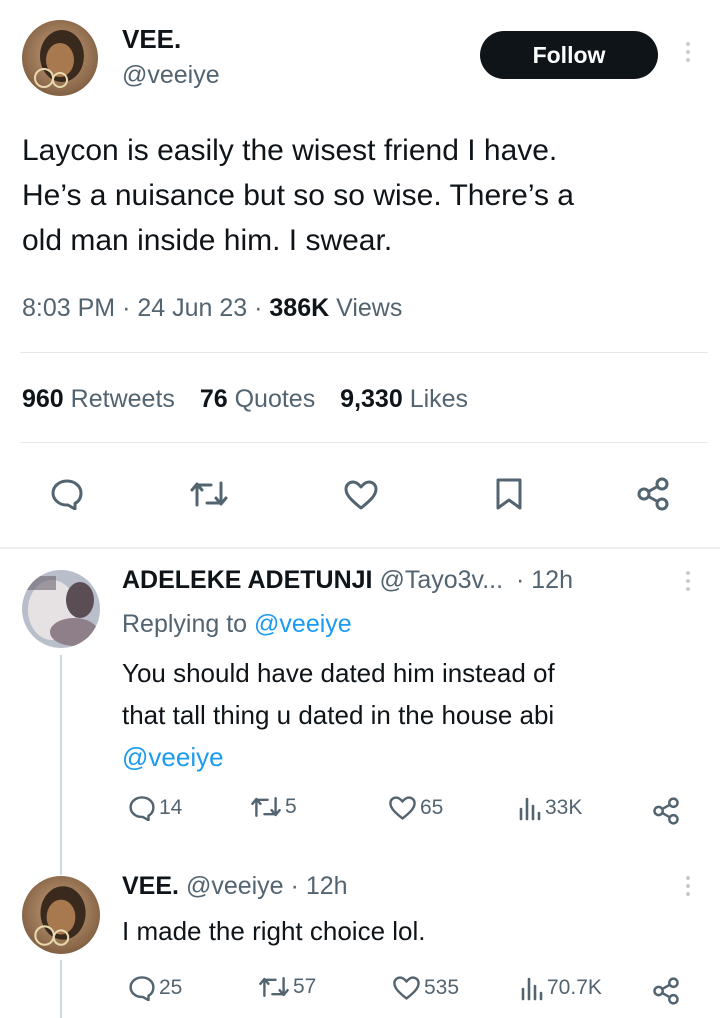 Image resolution: width=720 pixels, height=1018 pixels. I want to click on quotes-label: Quotes, so click(275, 399).